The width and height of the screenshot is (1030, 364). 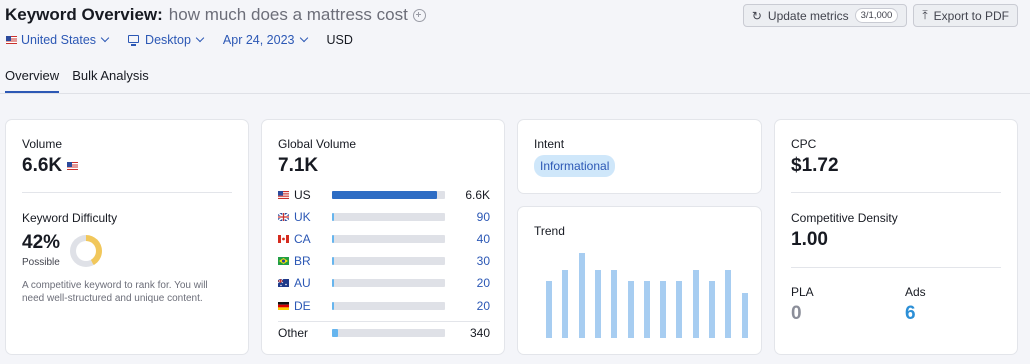 I want to click on country-code: BR, so click(x=302, y=261).